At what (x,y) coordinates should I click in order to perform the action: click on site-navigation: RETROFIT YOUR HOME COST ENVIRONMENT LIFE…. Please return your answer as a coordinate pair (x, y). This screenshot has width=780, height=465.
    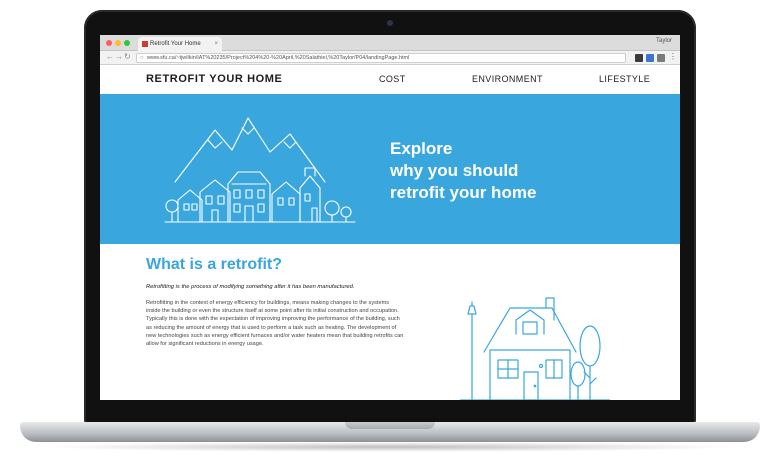
    Looking at the image, I should click on (390, 79).